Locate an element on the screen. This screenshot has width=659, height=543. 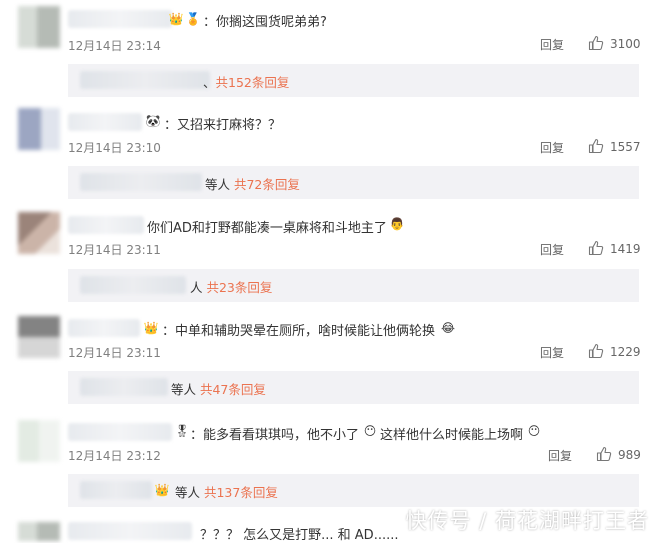
sub-replies: 人 共23条回复 is located at coordinates (353, 285).